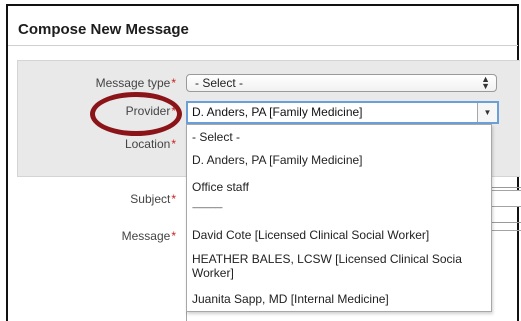 The width and height of the screenshot is (521, 321). I want to click on dropdown-option: Office staff, so click(220, 187).